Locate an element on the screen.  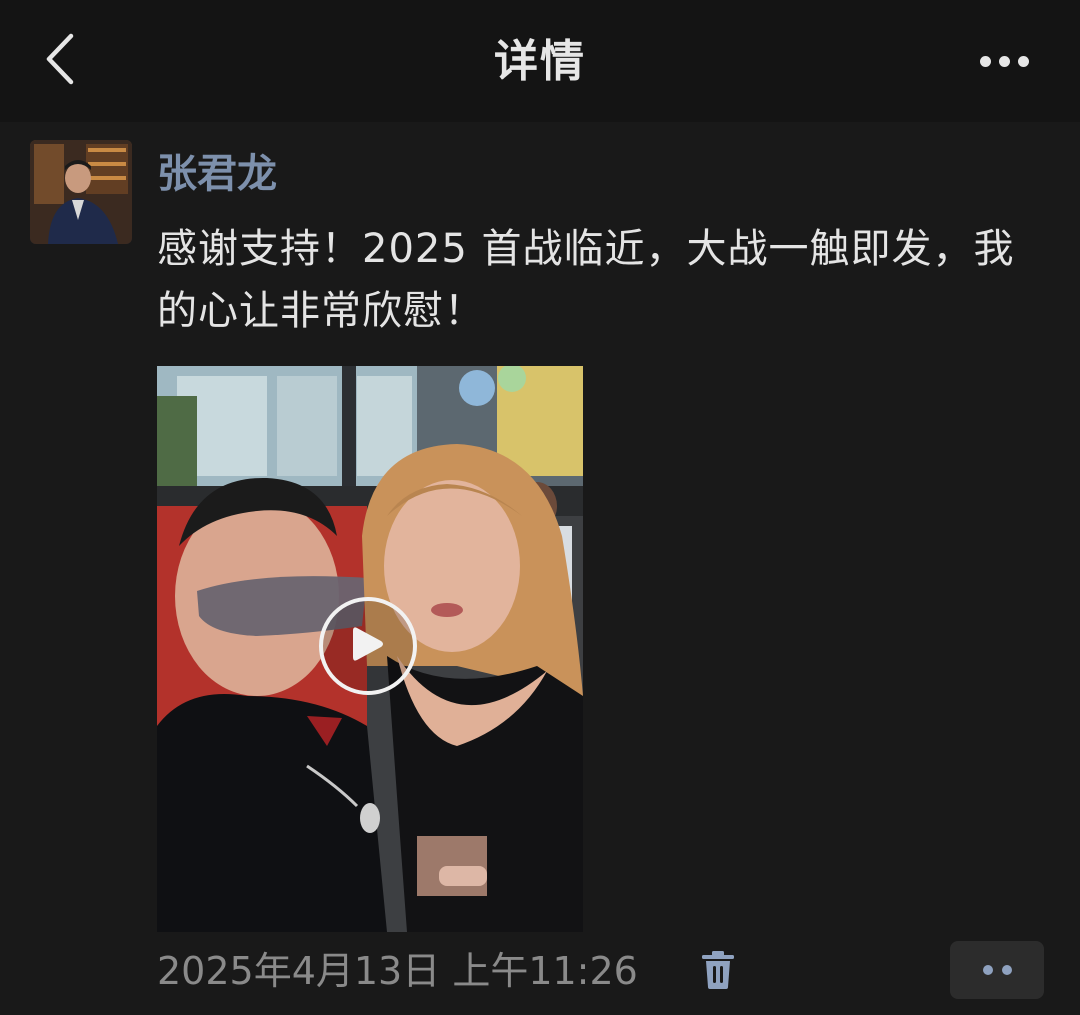
avatar is located at coordinates (81, 192).